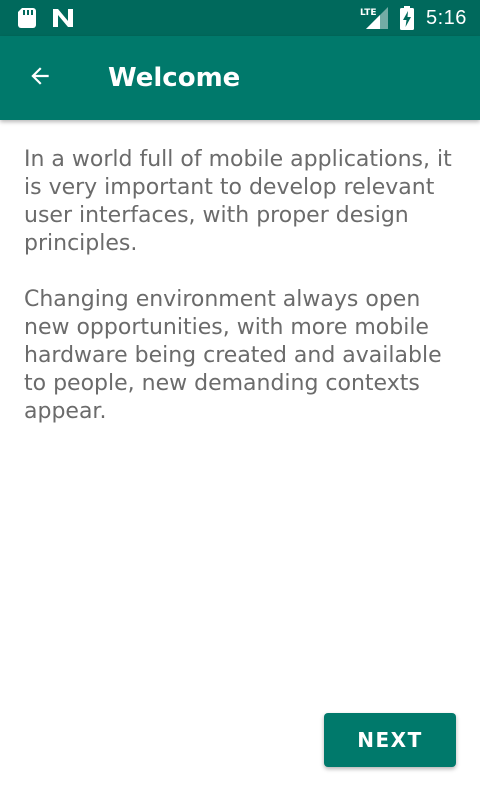 This screenshot has height=800, width=480. What do you see at coordinates (27, 20) in the screenshot?
I see `sd-card-icon` at bounding box center [27, 20].